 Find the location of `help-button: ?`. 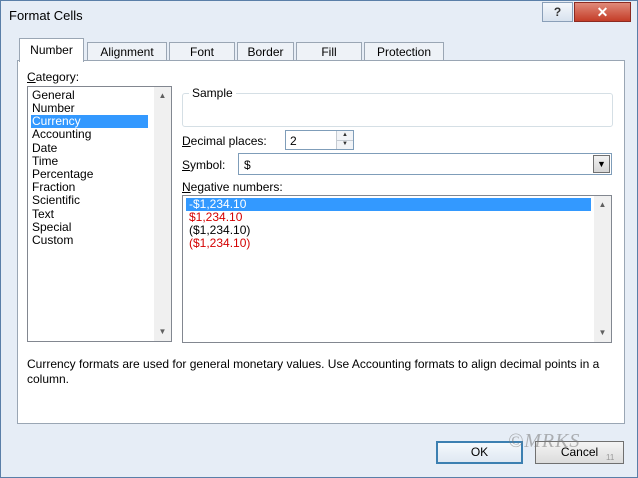

help-button: ? is located at coordinates (557, 12).